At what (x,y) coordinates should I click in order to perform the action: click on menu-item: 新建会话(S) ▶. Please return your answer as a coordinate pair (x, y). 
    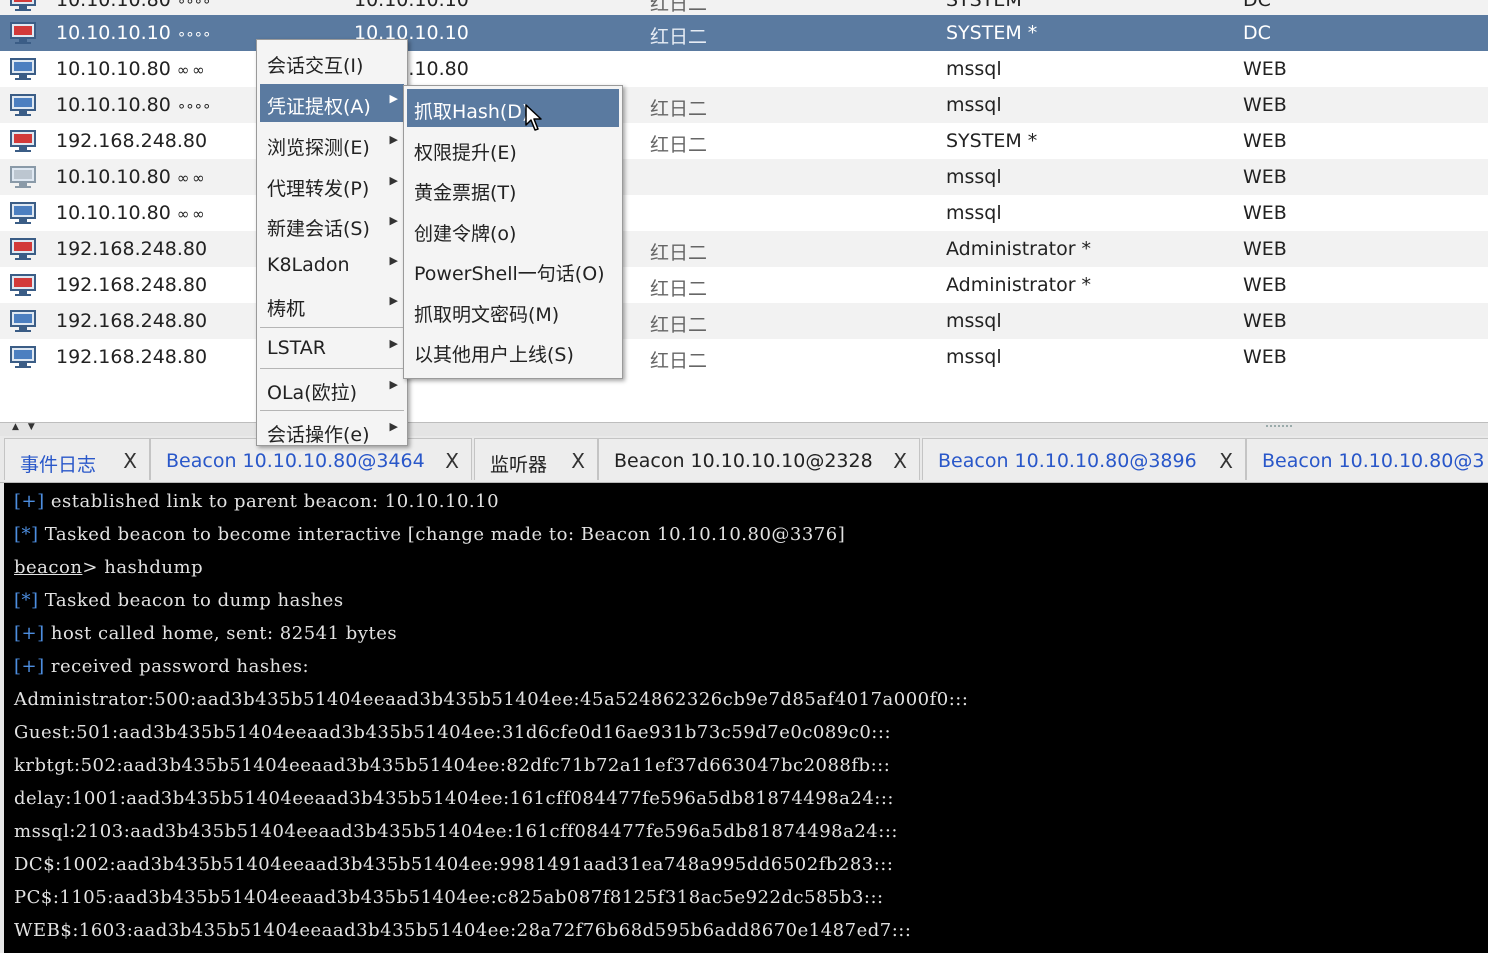
    Looking at the image, I should click on (332, 225).